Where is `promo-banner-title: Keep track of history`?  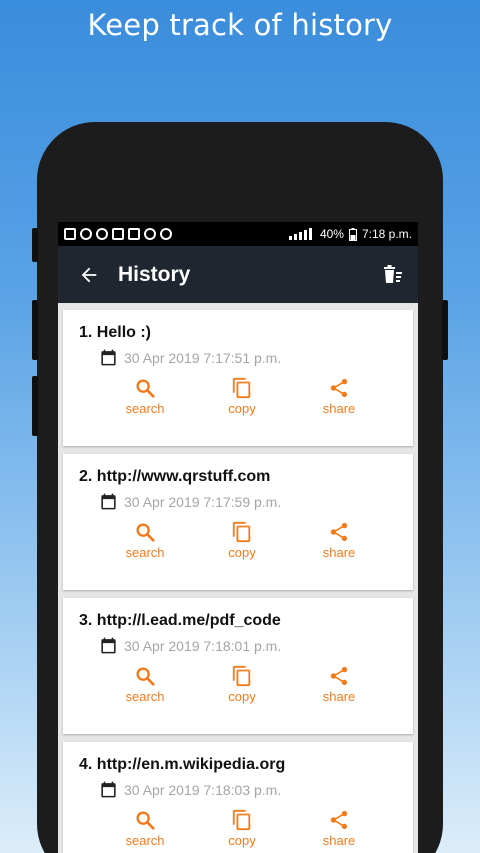 promo-banner-title: Keep track of history is located at coordinates (240, 25).